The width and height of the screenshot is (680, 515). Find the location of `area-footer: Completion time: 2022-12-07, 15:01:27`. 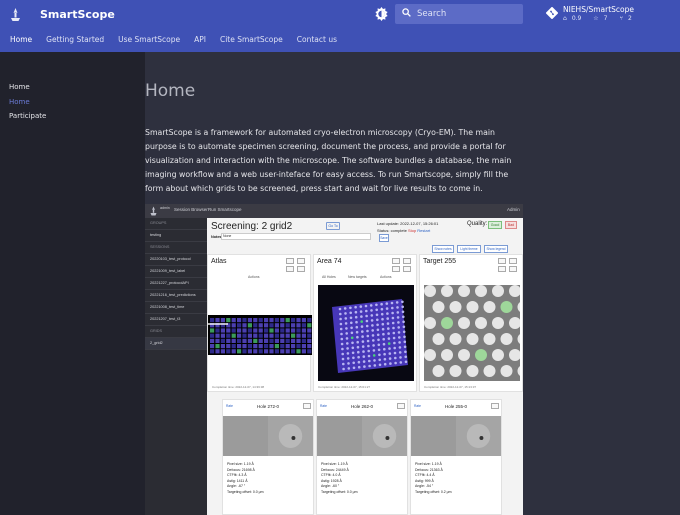

area-footer: Completion time: 2022-12-07, 15:01:27 is located at coordinates (344, 387).